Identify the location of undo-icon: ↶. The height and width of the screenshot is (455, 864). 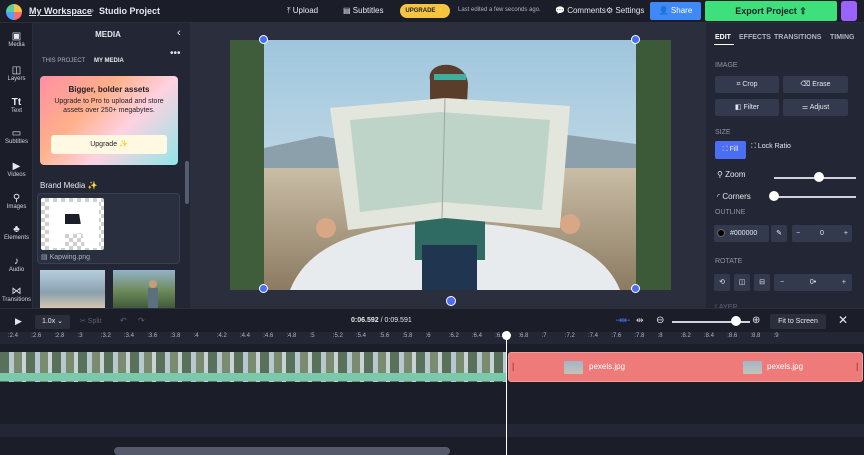
(123, 320).